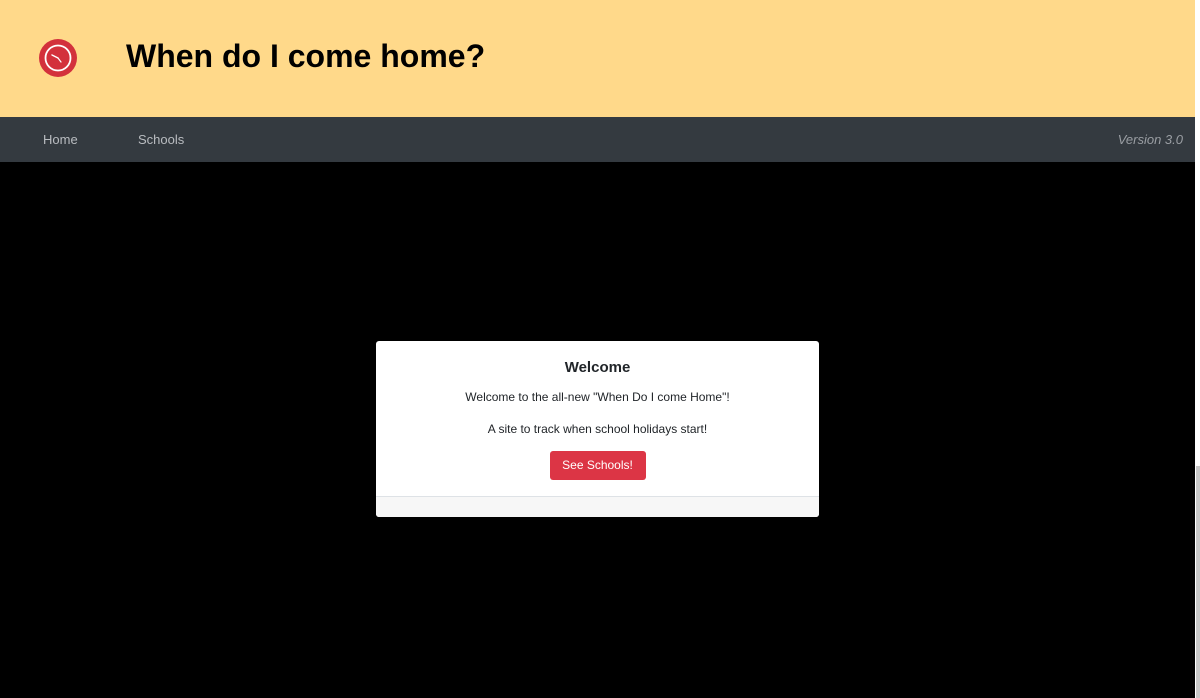 Image resolution: width=1200 pixels, height=698 pixels. Describe the element at coordinates (597, 139) in the screenshot. I see `navbar: Home Schools Version 3.0` at that location.